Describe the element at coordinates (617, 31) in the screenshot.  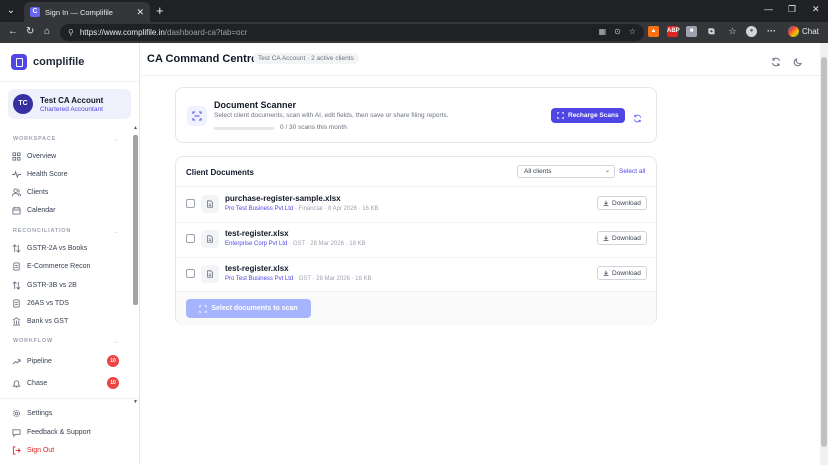
I see `translate-icon: ⊙` at that location.